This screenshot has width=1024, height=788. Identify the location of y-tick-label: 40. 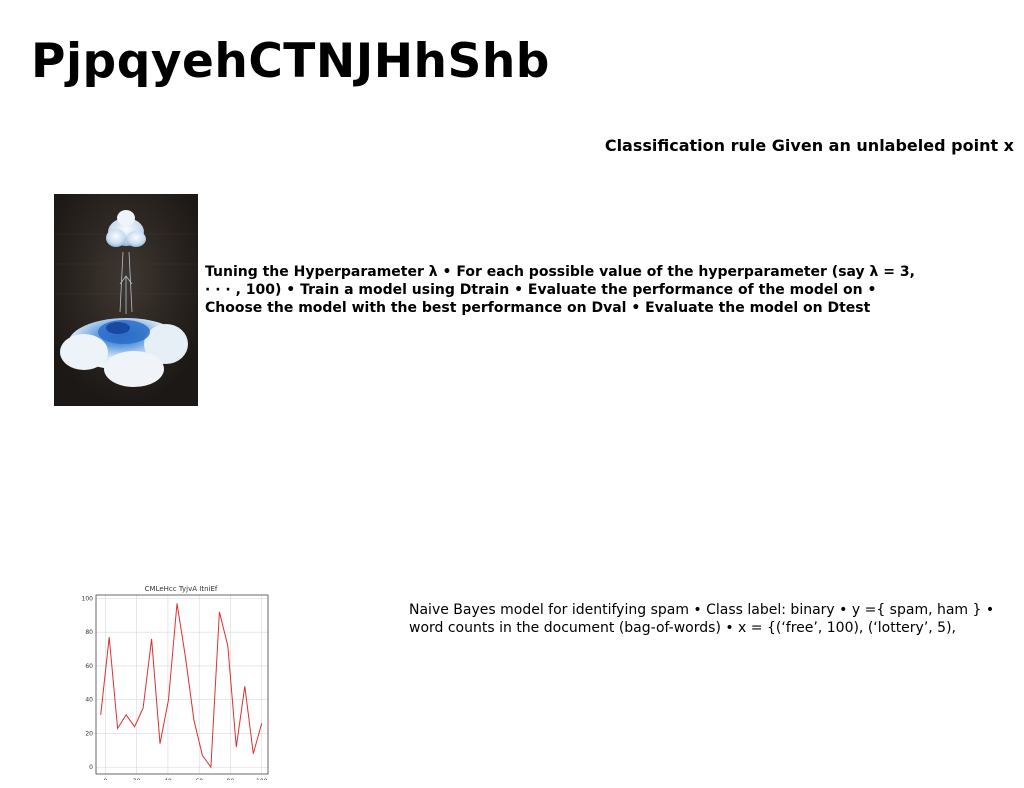
(89, 700).